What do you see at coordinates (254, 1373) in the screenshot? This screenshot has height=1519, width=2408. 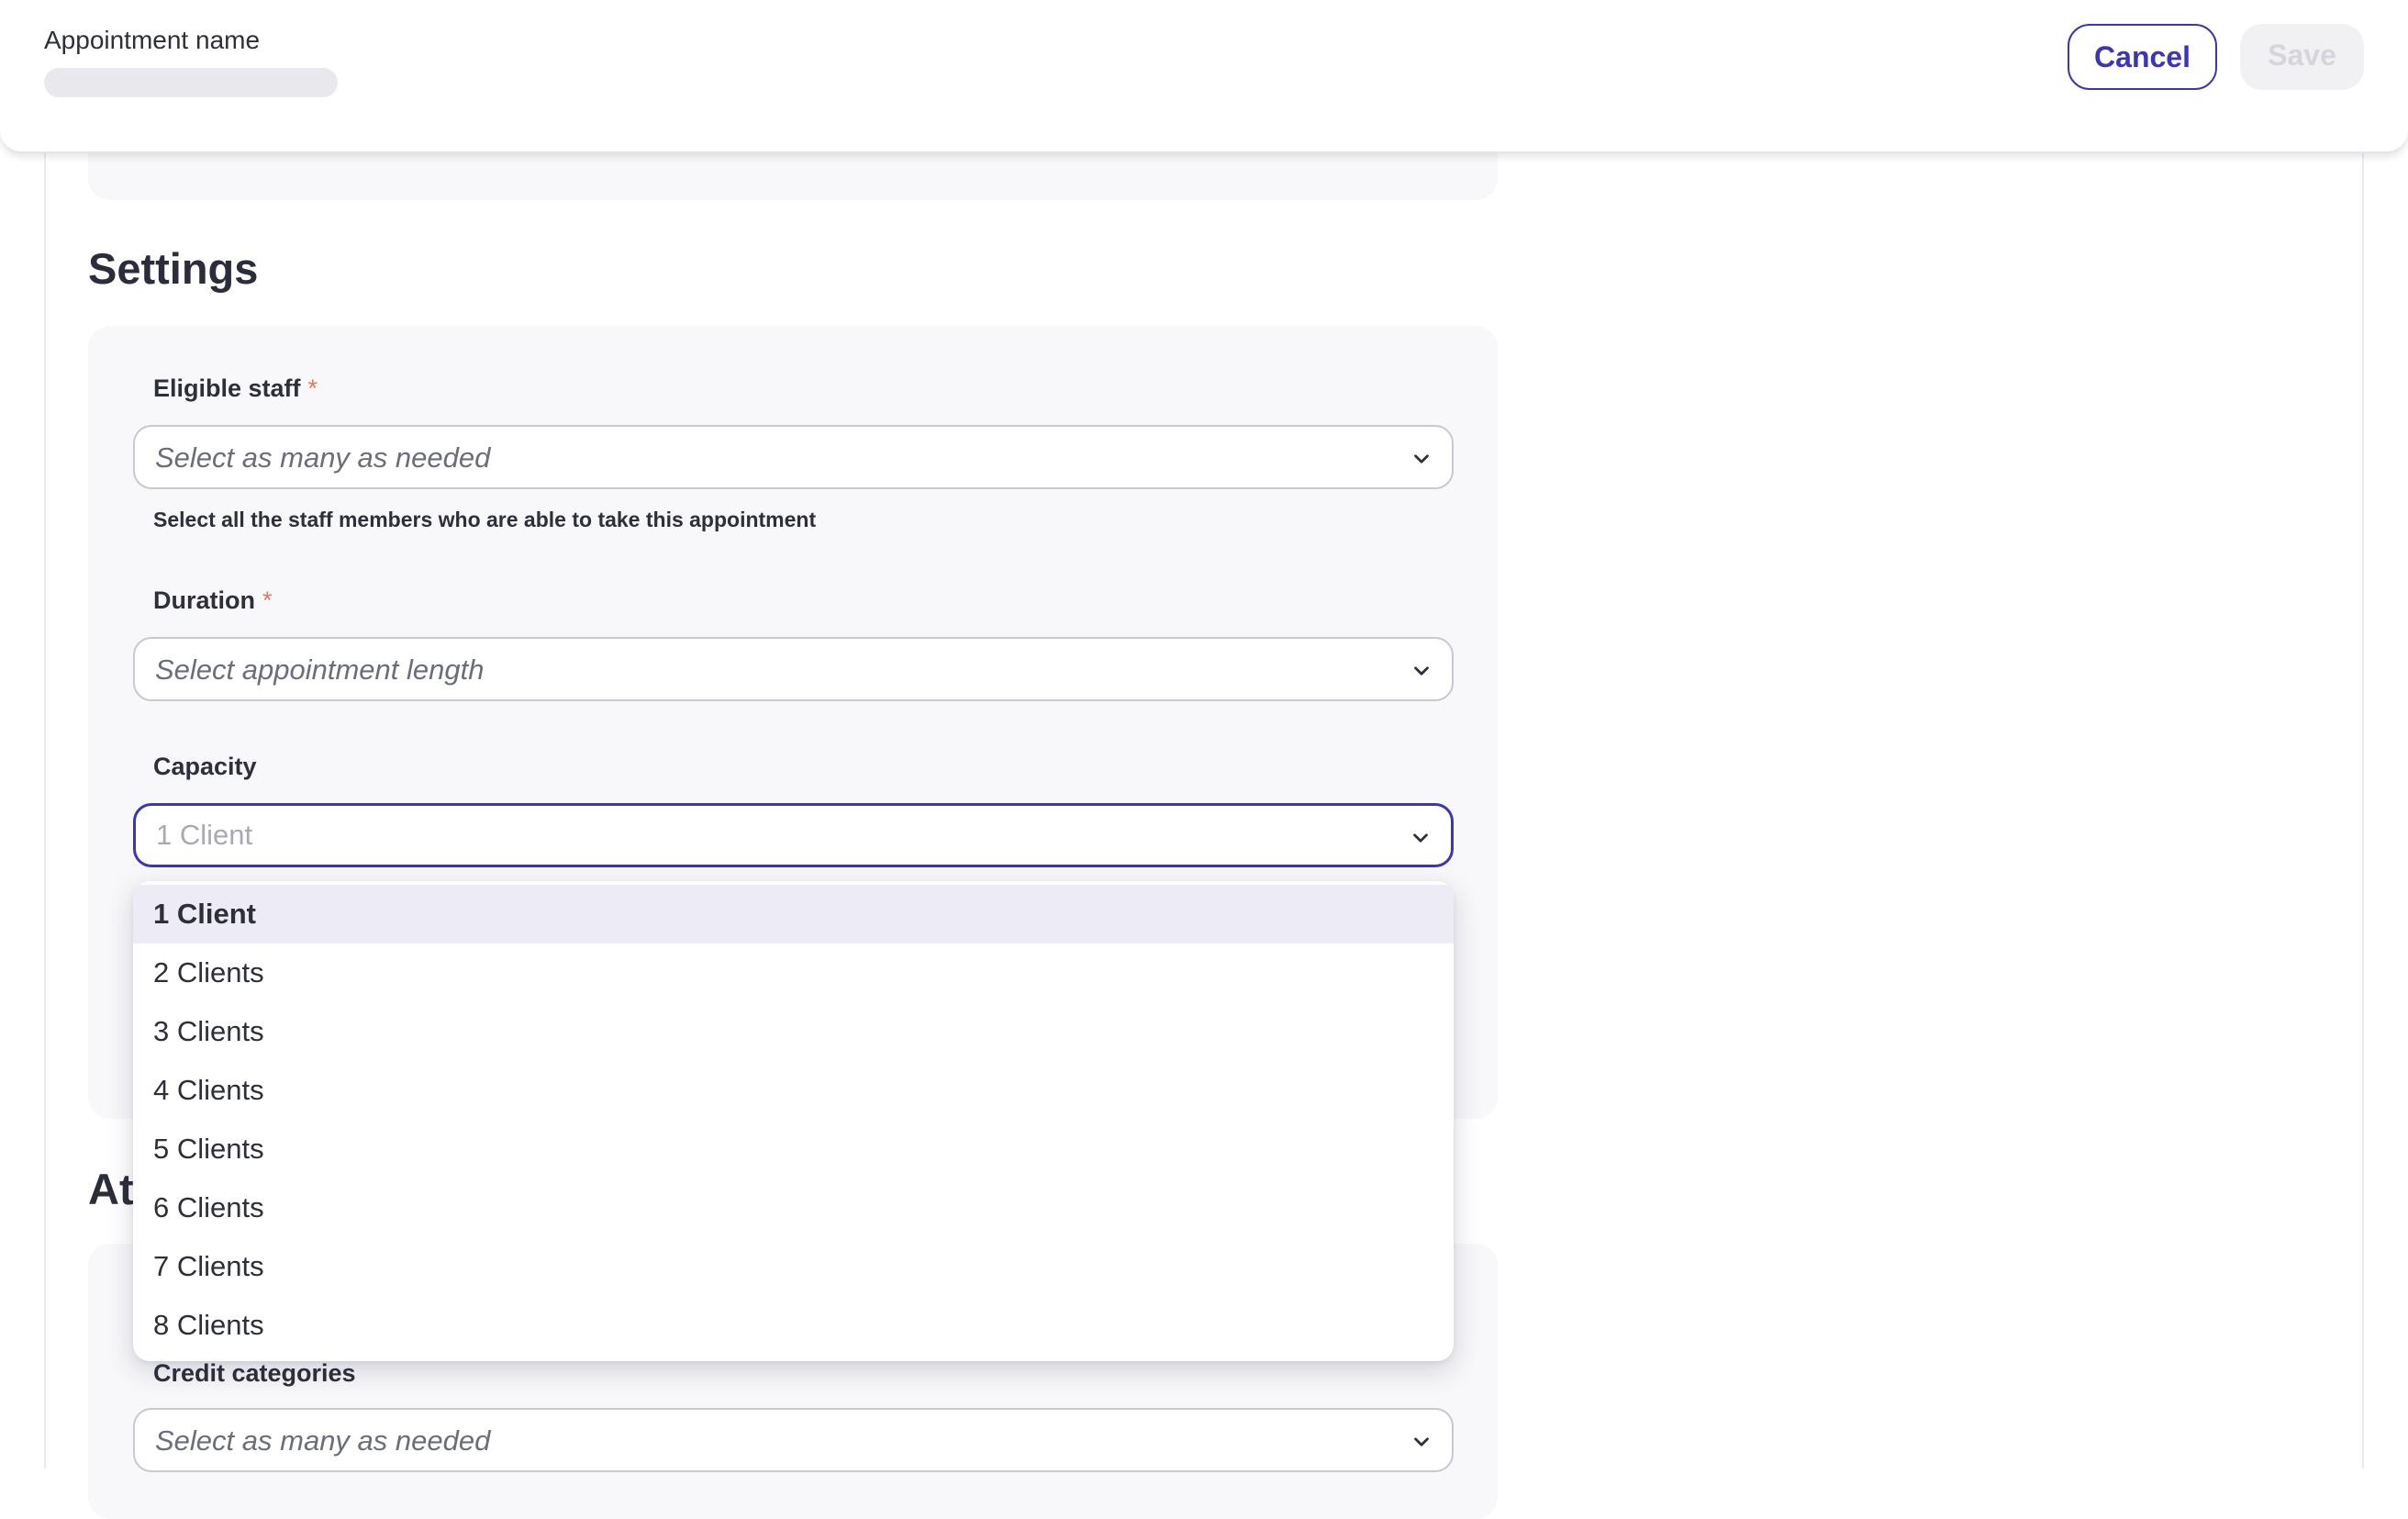 I see `credit-categories-label: Credit categories` at bounding box center [254, 1373].